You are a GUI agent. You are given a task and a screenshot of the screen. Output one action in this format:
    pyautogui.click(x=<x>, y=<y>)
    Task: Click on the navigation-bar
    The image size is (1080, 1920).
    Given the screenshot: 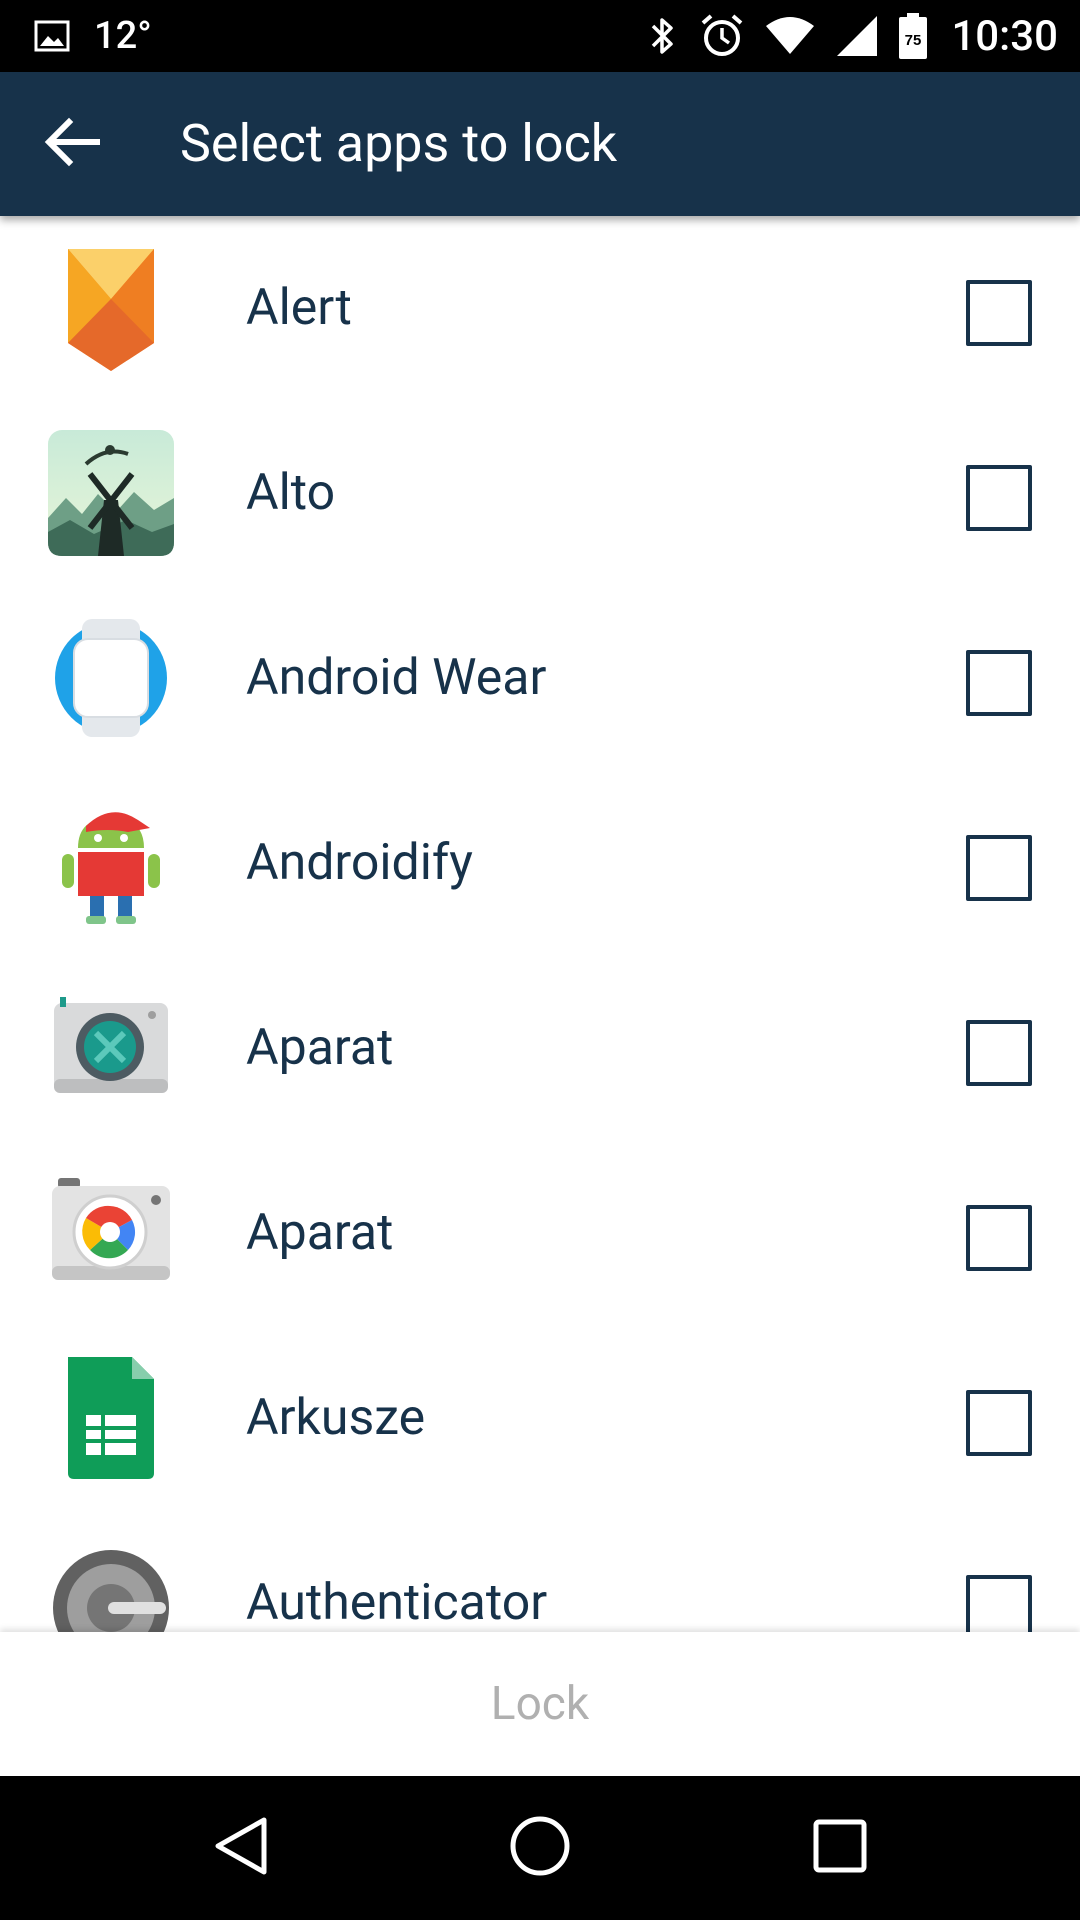 What is the action you would take?
    pyautogui.click(x=540, y=1848)
    